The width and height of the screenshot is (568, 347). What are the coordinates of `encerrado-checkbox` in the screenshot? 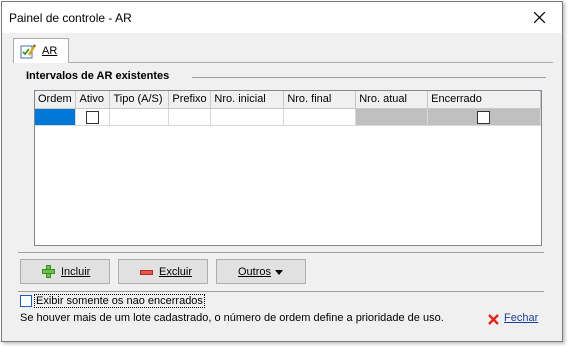 It's located at (484, 117).